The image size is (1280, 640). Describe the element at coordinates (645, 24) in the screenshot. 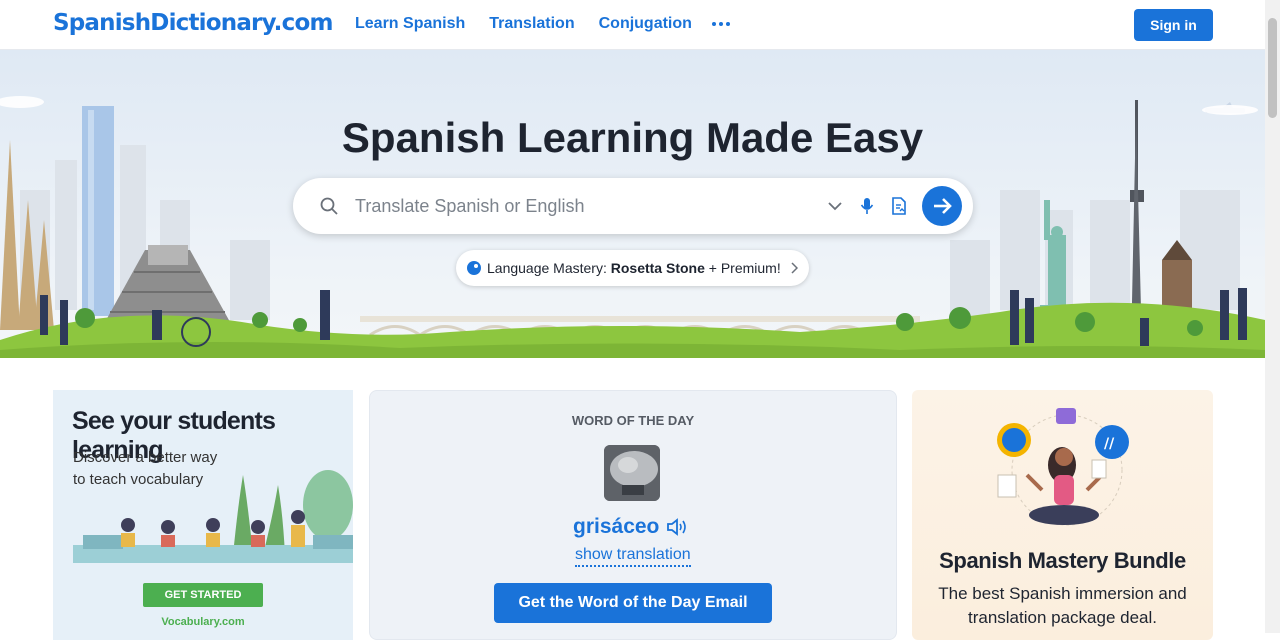

I see `nav-conjugation: Conjugation` at that location.